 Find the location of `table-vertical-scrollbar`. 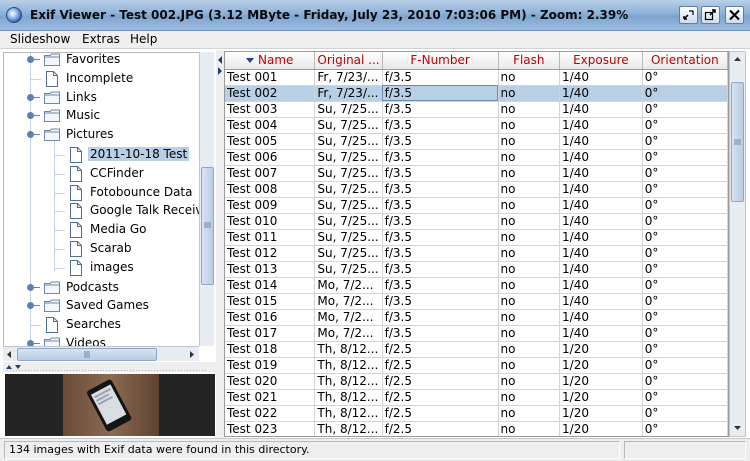

table-vertical-scrollbar is located at coordinates (737, 244).